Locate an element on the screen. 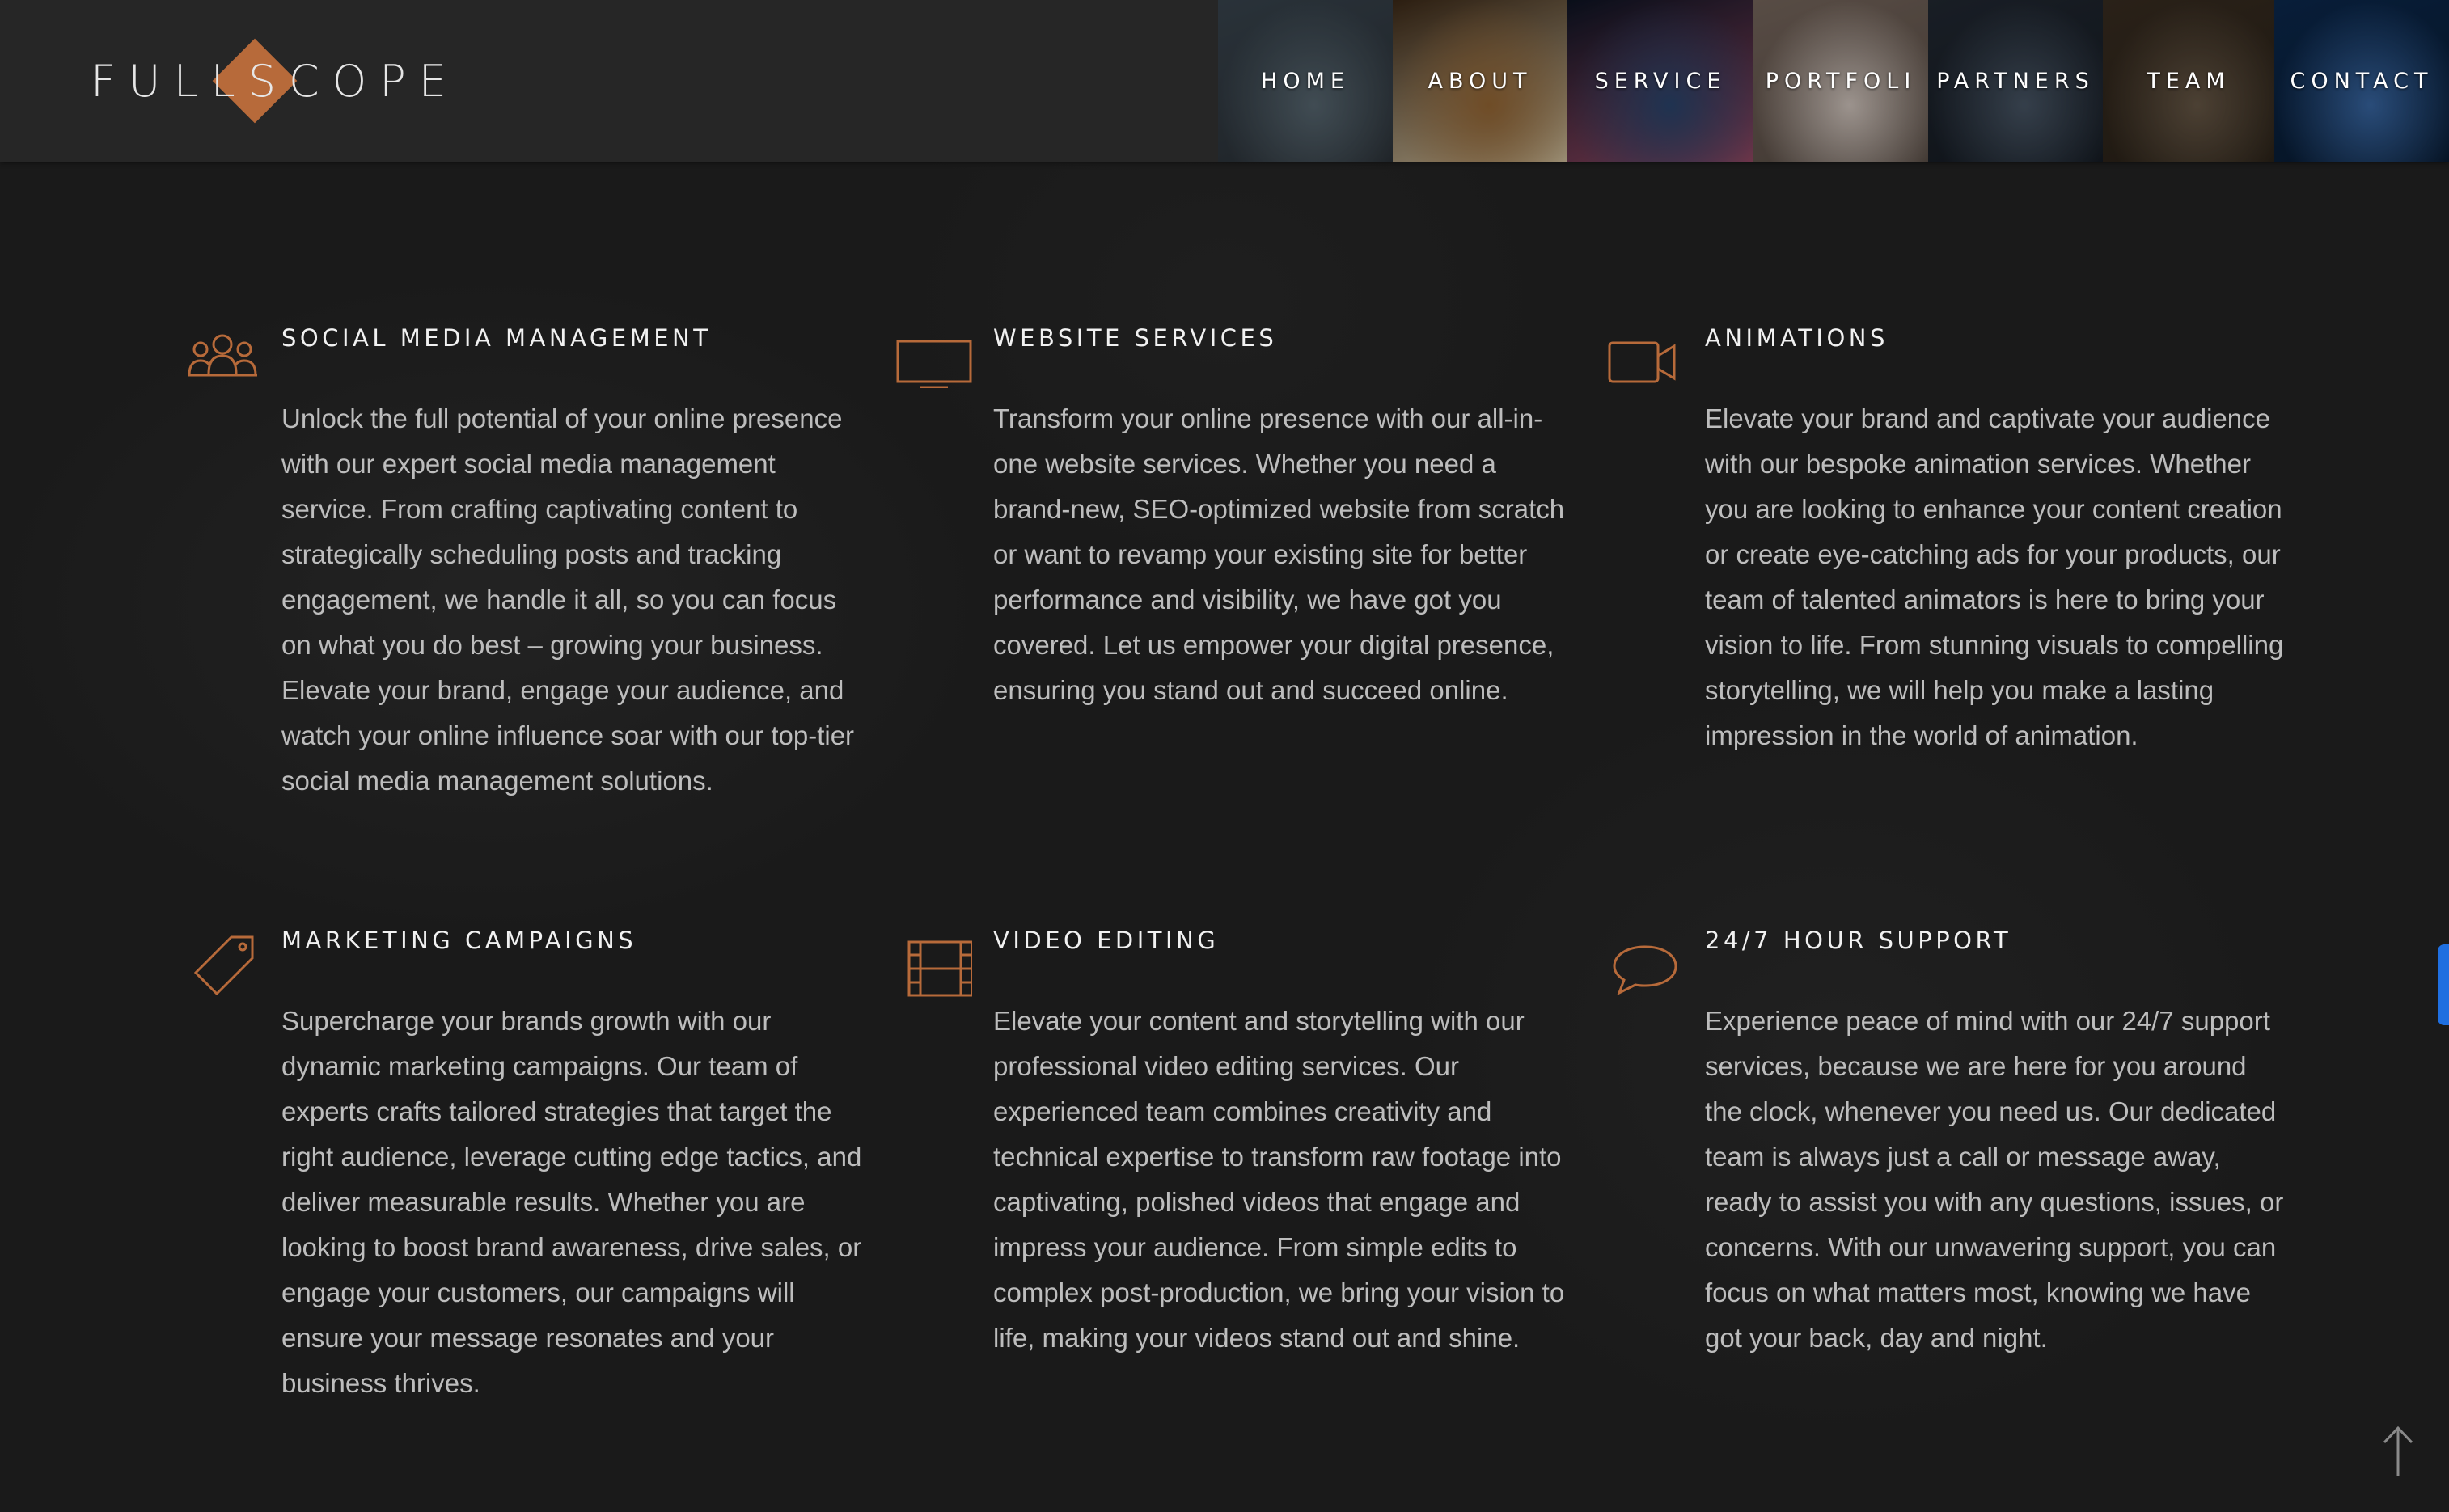 The height and width of the screenshot is (1512, 2449). nav-portfolio-label: PORTFOLI is located at coordinates (1841, 81).